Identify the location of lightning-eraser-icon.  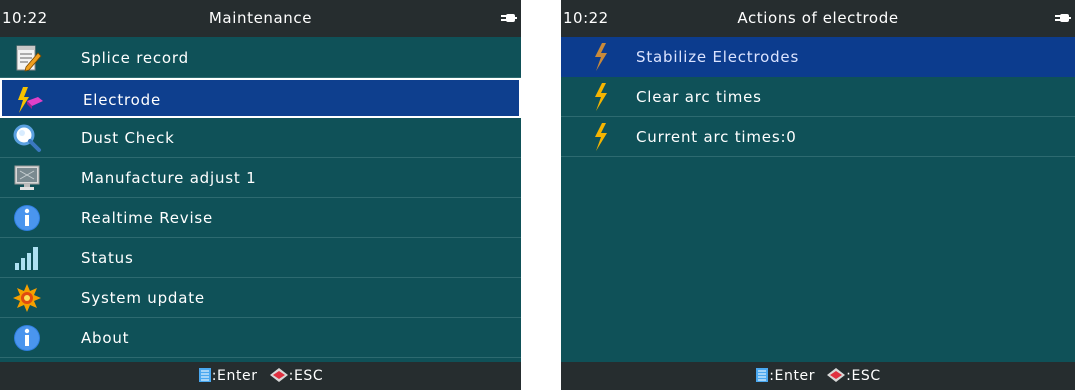
(30, 100).